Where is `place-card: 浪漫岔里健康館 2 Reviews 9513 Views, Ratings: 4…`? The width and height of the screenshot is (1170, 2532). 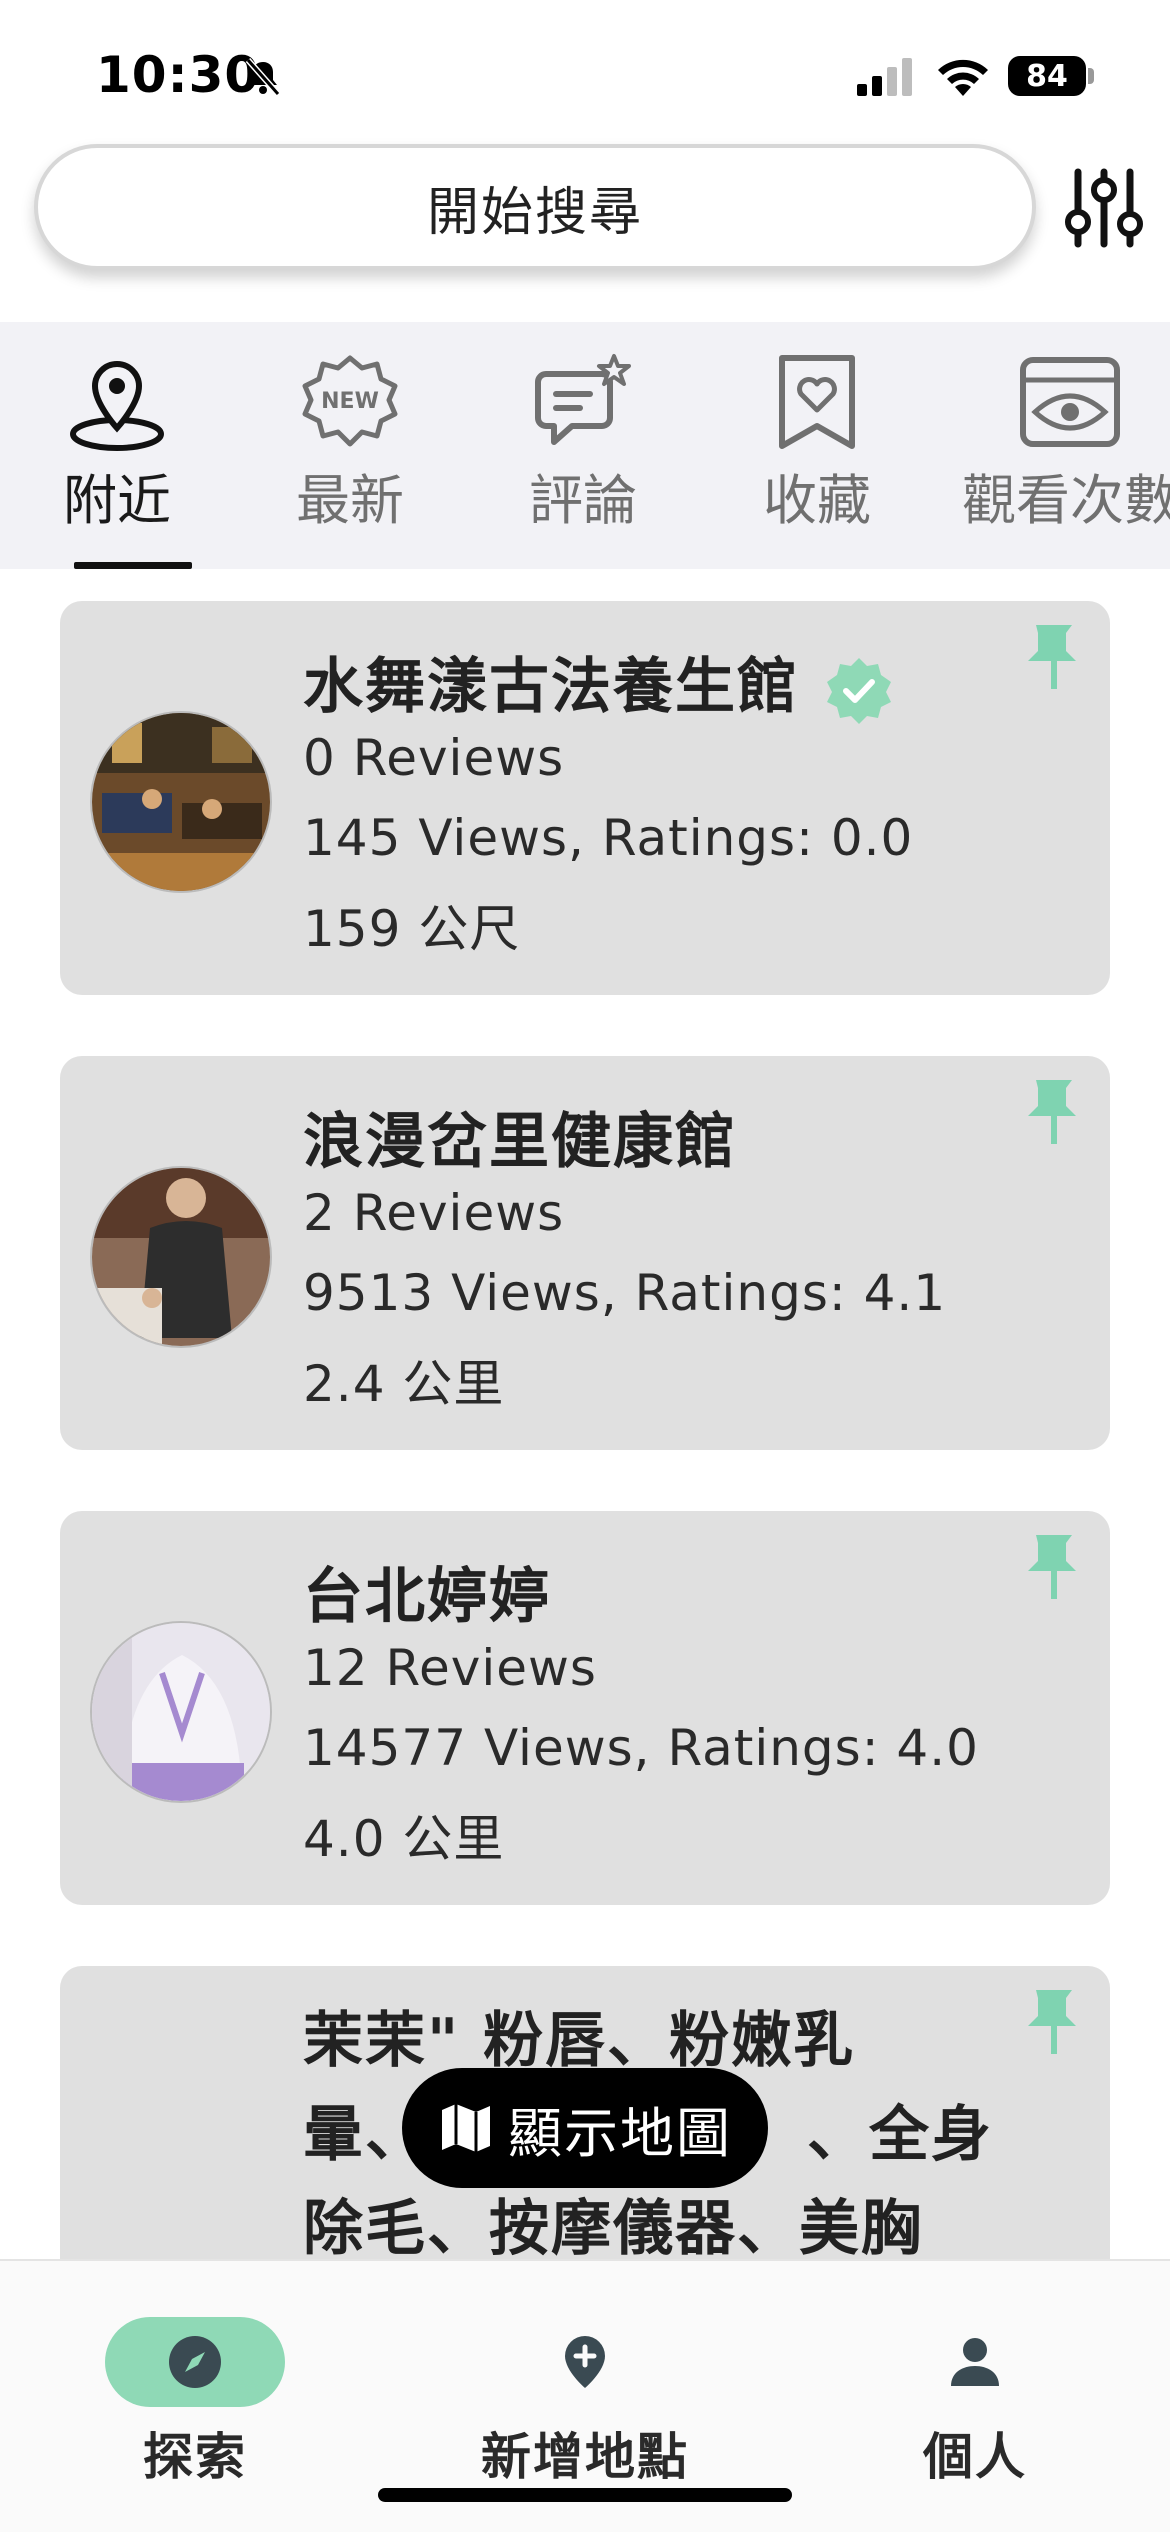
place-card: 浪漫岔里健康館 2 Reviews 9513 Views, Ratings: 4… is located at coordinates (585, 1253).